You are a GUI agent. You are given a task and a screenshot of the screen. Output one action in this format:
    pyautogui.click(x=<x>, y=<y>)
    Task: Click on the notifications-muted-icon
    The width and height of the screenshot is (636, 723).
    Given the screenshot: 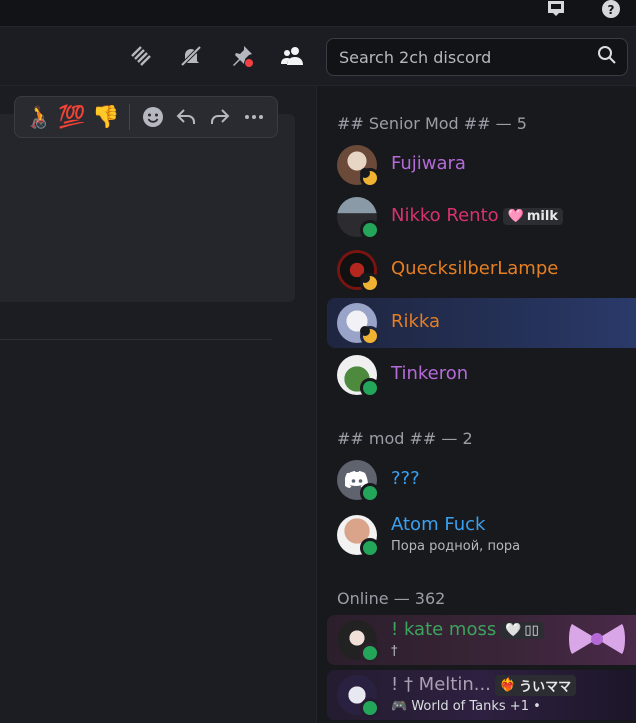 What is the action you would take?
    pyautogui.click(x=191, y=56)
    